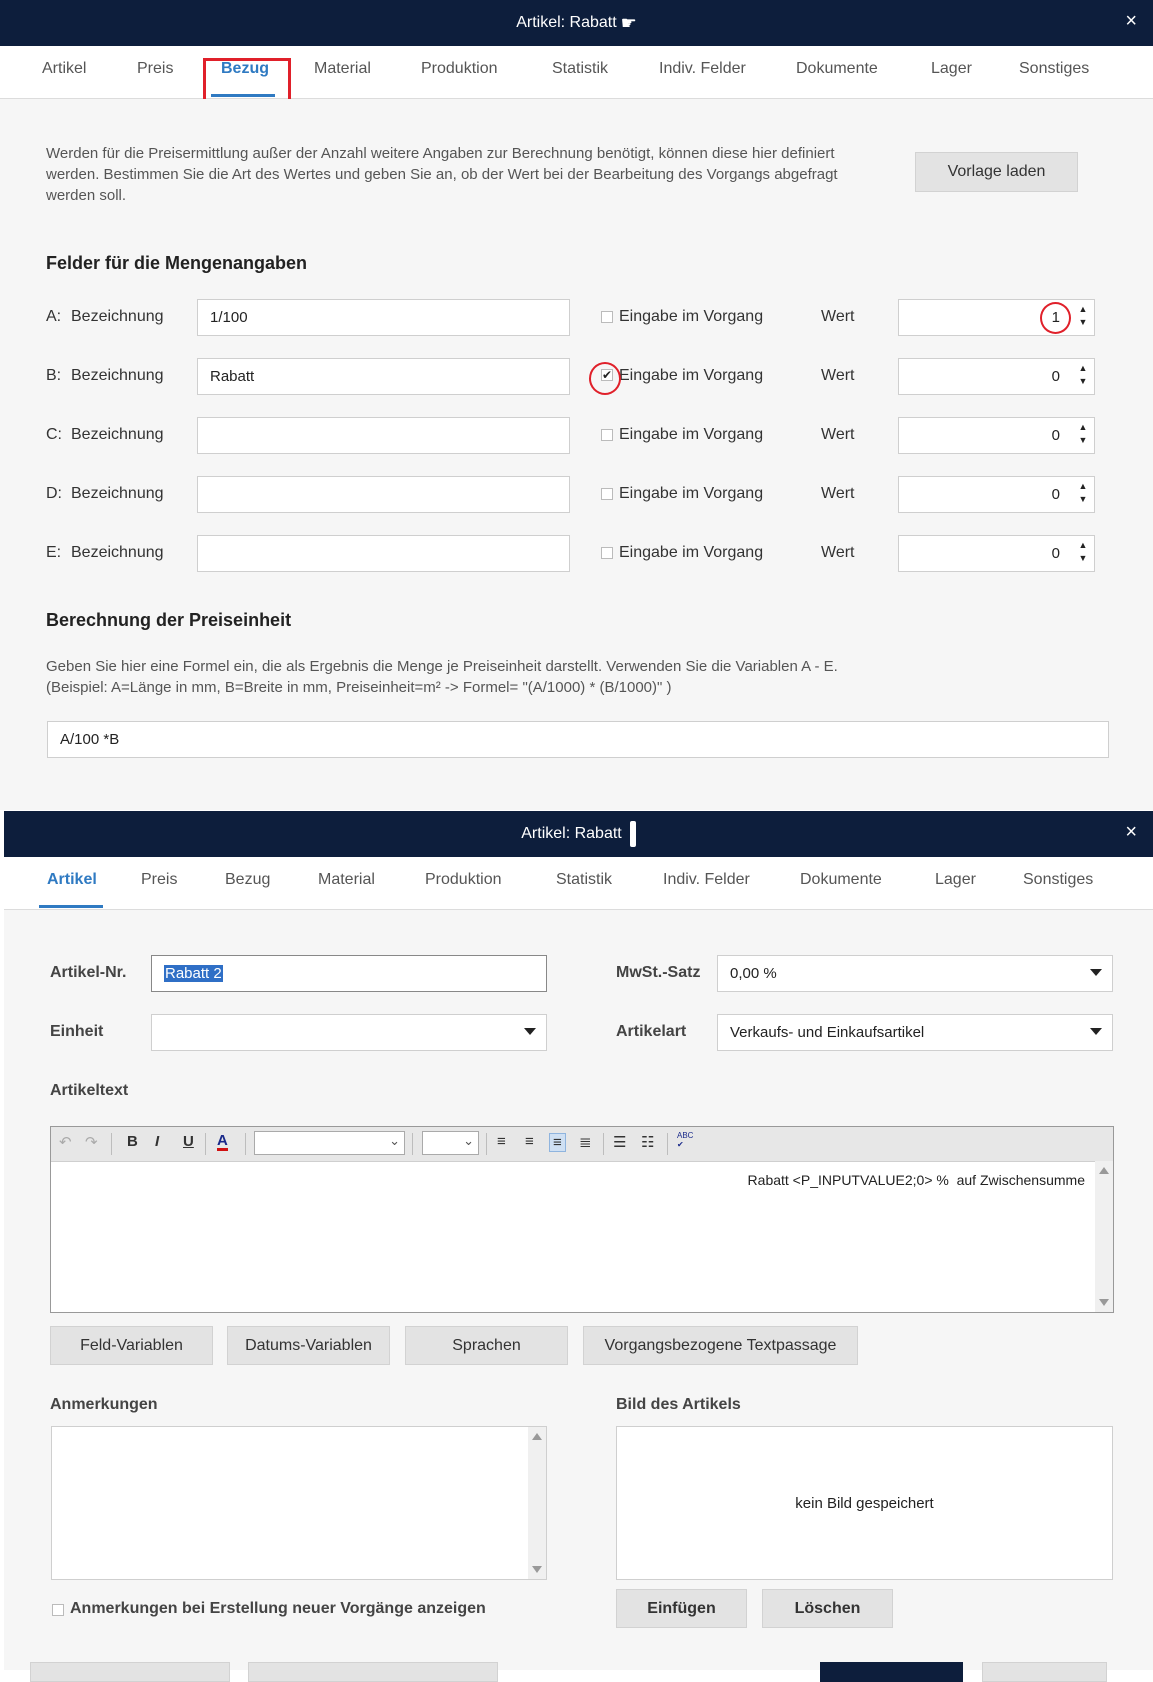 This screenshot has height=1682, width=1153. I want to click on vat-select: 0,00 %, so click(915, 973).